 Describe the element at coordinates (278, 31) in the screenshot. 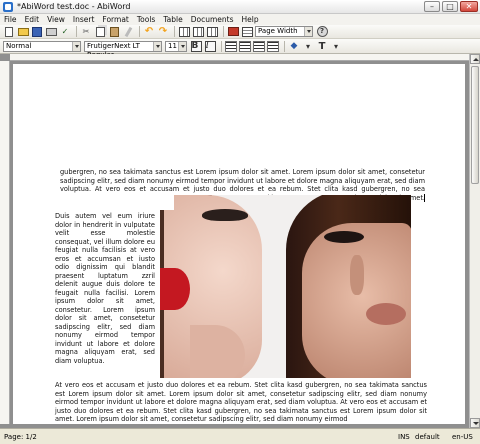

I see `zoom-value: Page Width` at that location.